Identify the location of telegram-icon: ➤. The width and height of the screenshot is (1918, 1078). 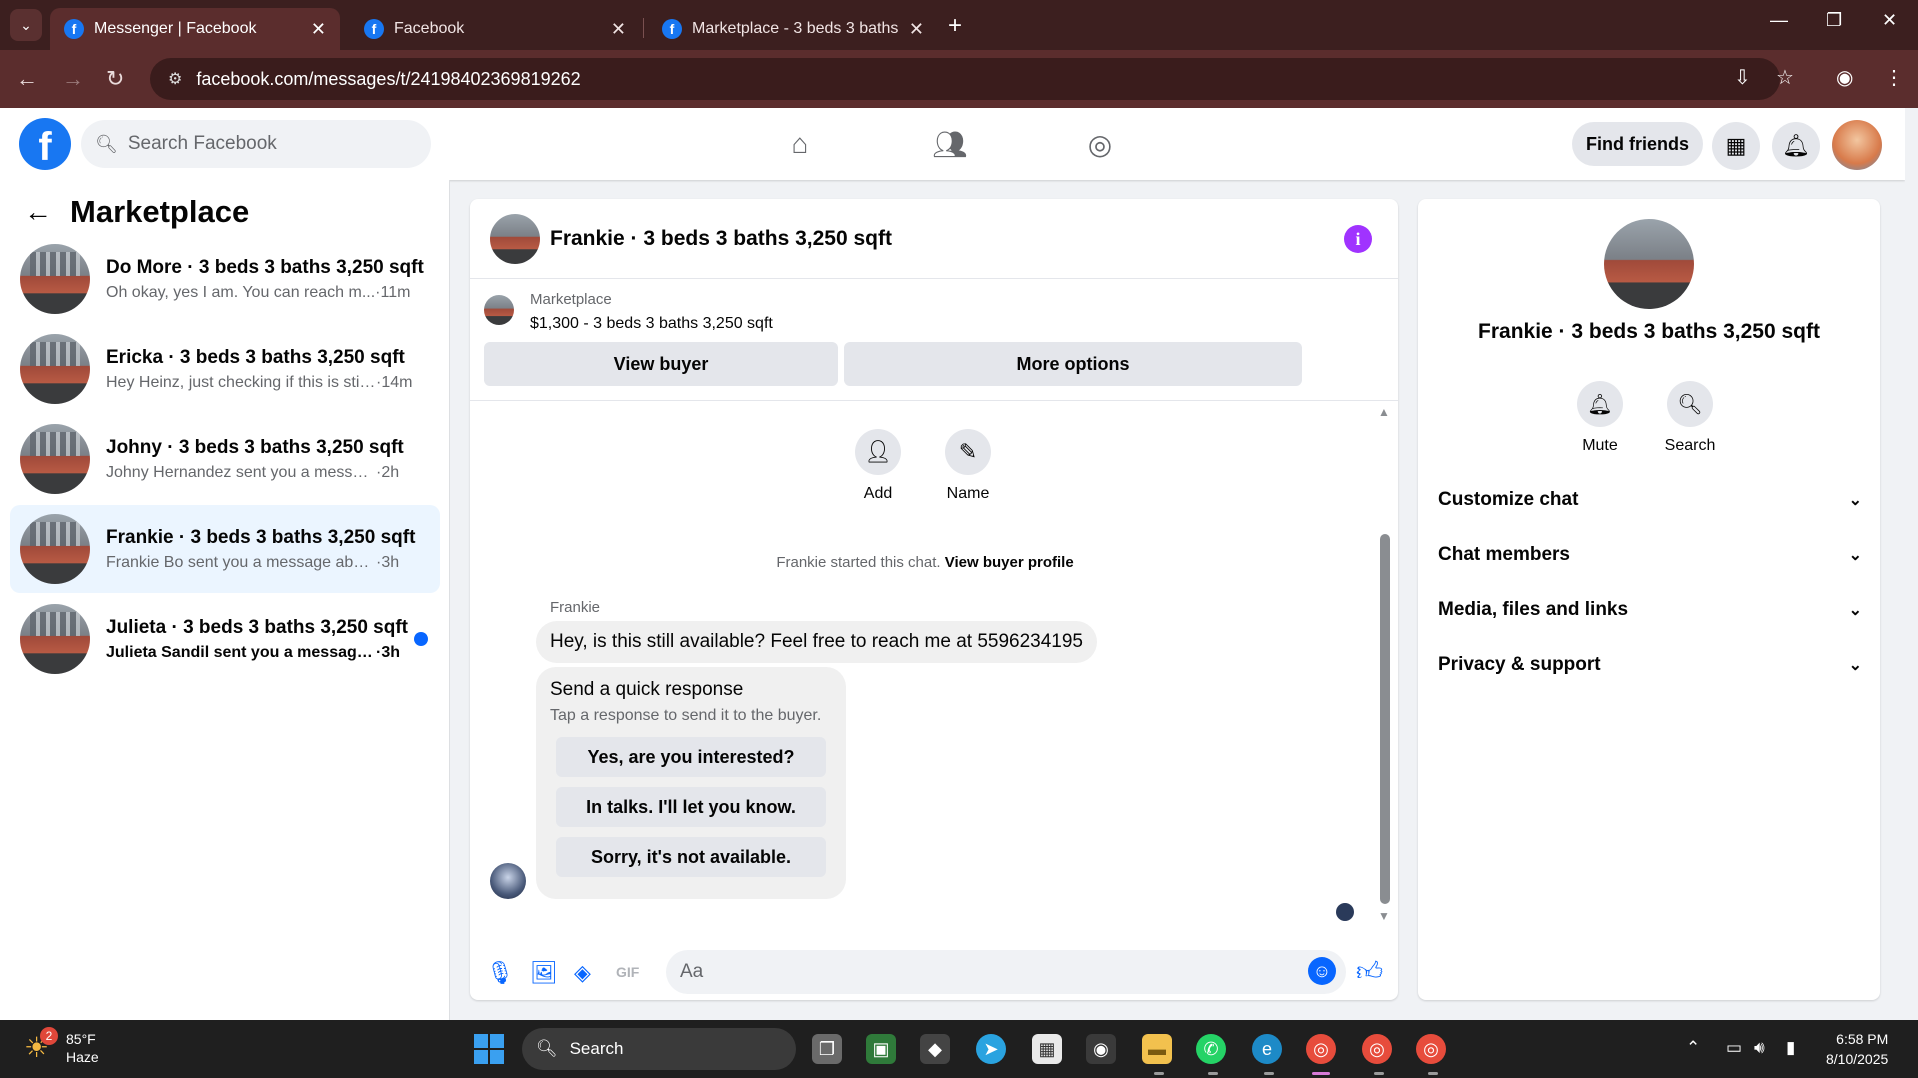
(991, 1049).